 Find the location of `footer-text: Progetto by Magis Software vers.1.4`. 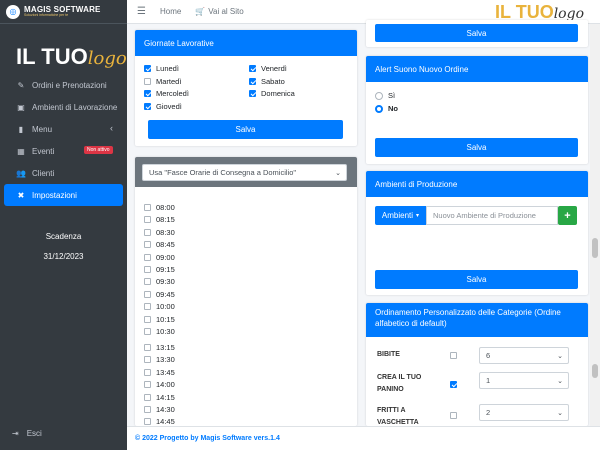

footer-text: Progetto by Magis Software vers.1.4 is located at coordinates (219, 438).